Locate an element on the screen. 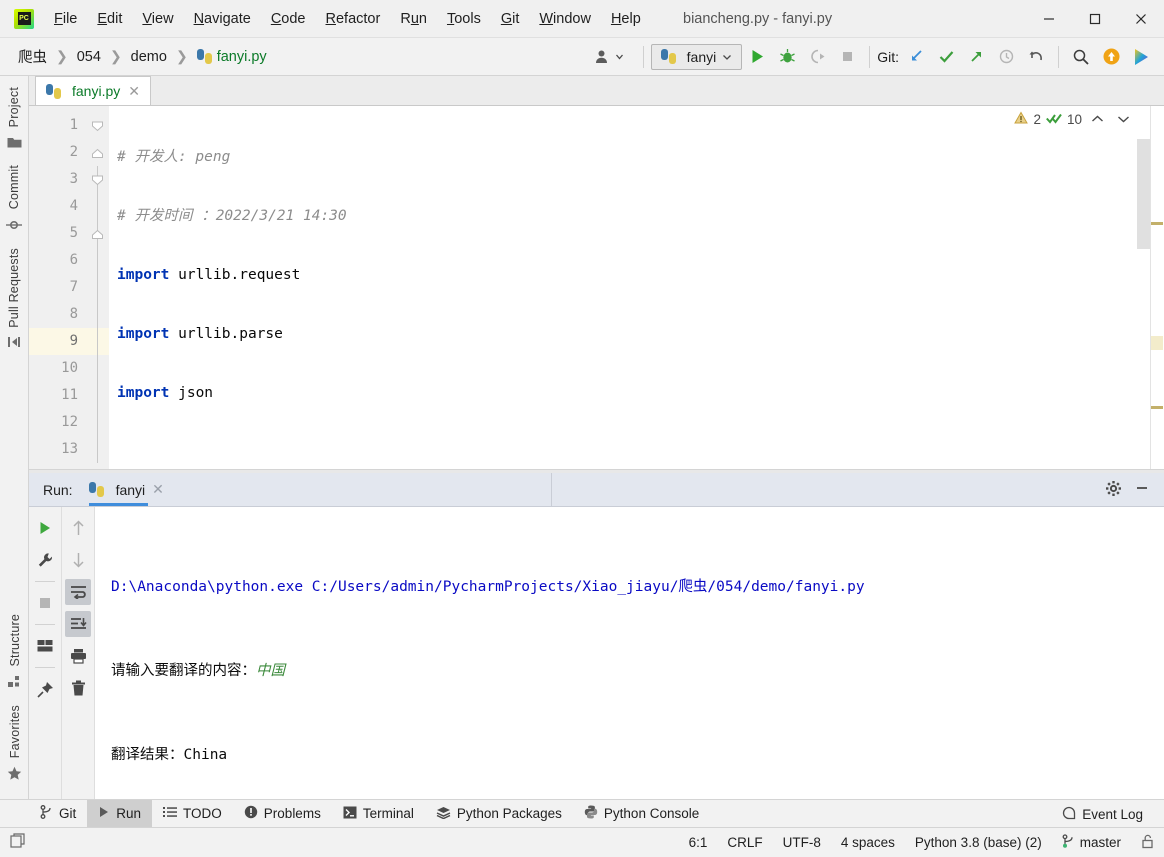 The image size is (1164, 857). breadcrumb-item-0: 爬虫 is located at coordinates (32, 56).